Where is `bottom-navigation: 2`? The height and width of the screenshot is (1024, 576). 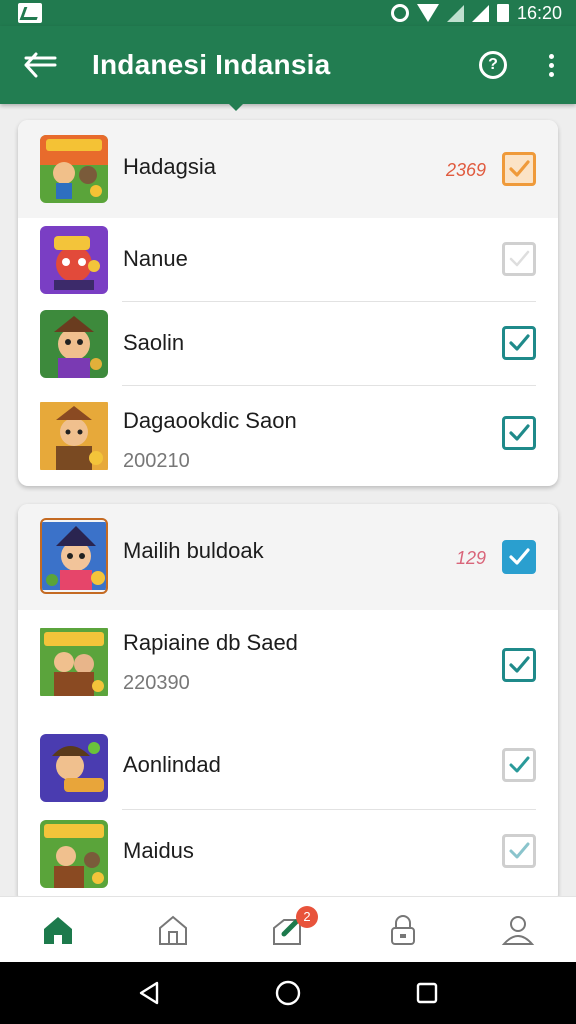
bottom-navigation: 2 is located at coordinates (288, 929).